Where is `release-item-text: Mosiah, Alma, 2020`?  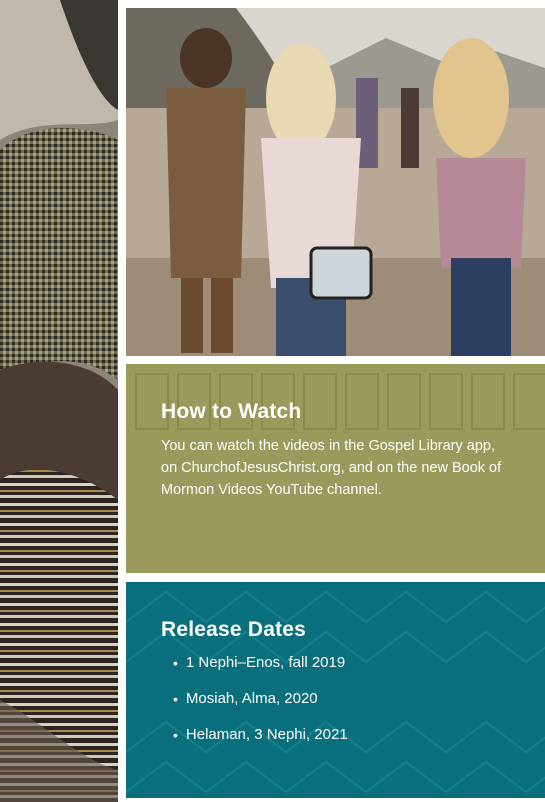
release-item-text: Mosiah, Alma, 2020 is located at coordinates (251, 698).